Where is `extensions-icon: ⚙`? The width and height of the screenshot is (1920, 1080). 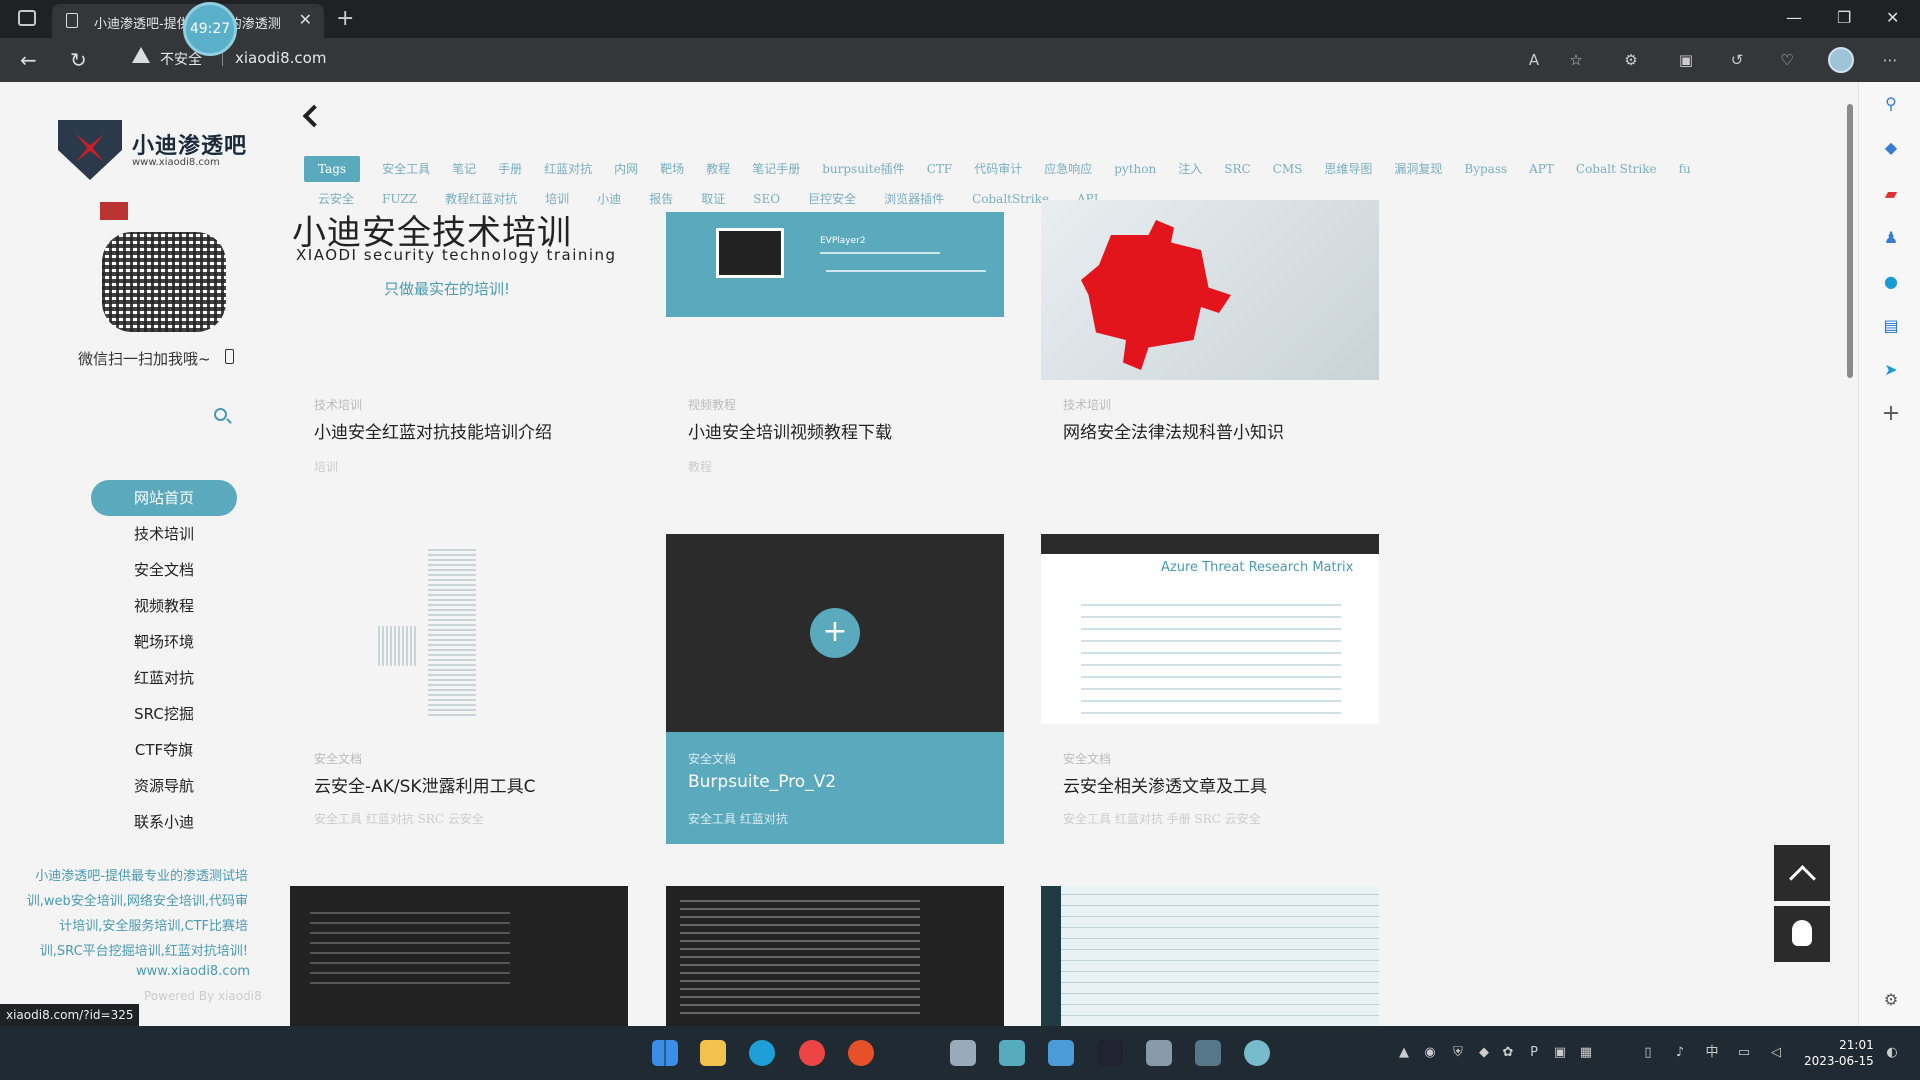
extensions-icon: ⚙ is located at coordinates (1631, 60).